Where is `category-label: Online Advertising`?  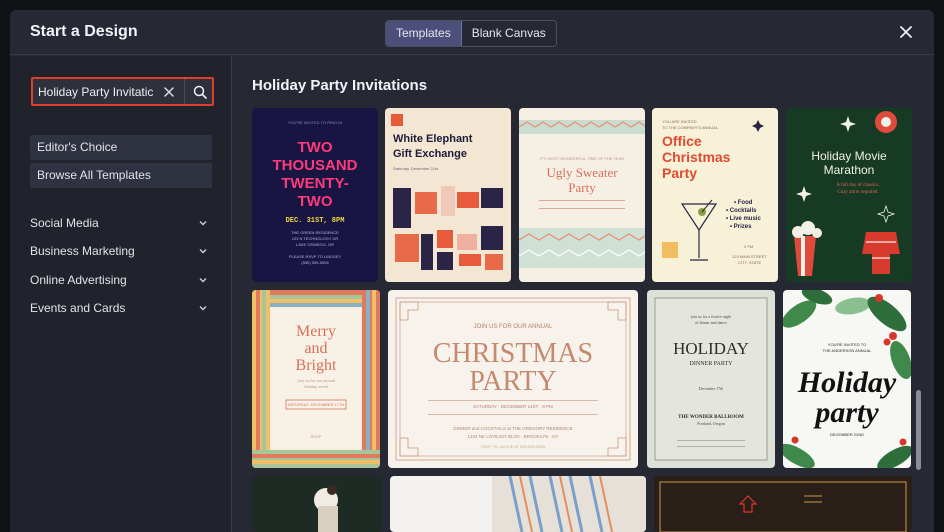
category-label: Online Advertising is located at coordinates (78, 280).